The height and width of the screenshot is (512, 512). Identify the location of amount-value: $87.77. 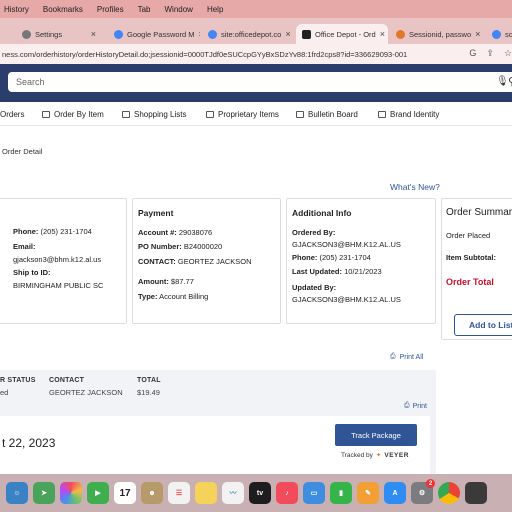
(182, 281).